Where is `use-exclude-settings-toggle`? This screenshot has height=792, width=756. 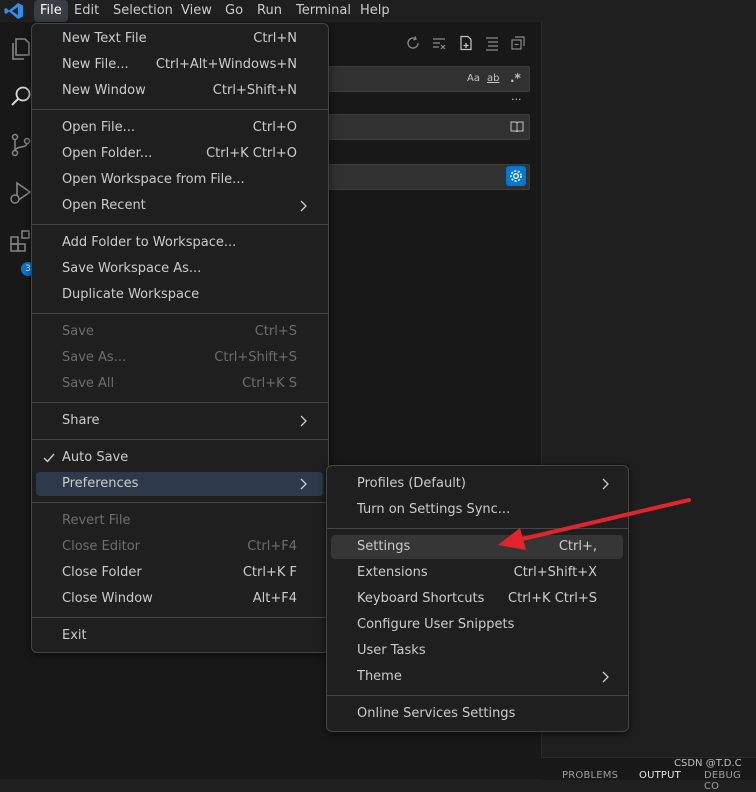 use-exclude-settings-toggle is located at coordinates (516, 176).